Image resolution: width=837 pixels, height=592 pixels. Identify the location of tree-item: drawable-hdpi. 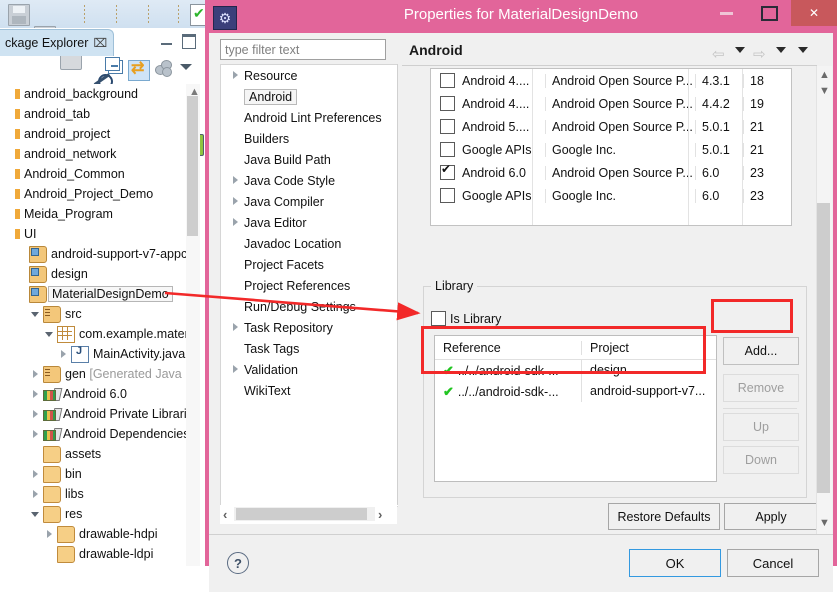
(98, 534).